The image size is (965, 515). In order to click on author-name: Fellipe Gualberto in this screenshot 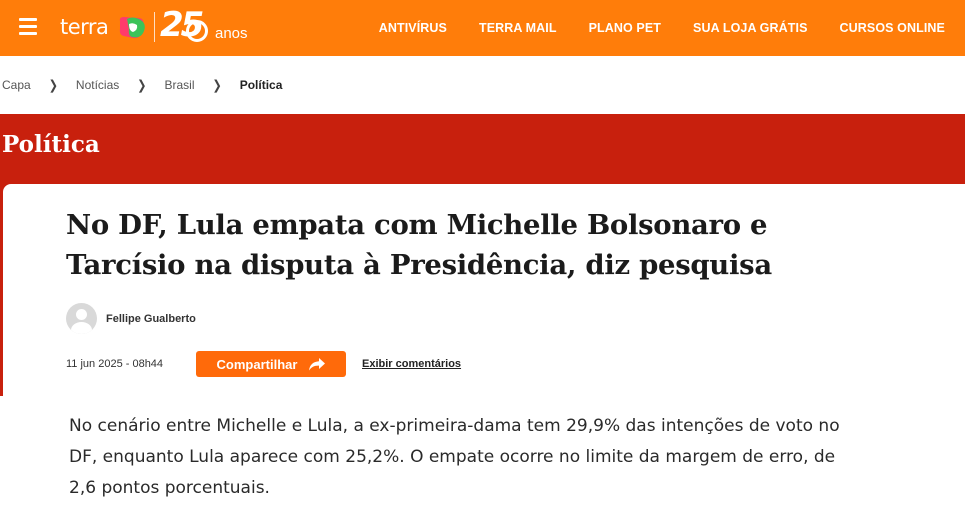, I will do `click(151, 319)`.